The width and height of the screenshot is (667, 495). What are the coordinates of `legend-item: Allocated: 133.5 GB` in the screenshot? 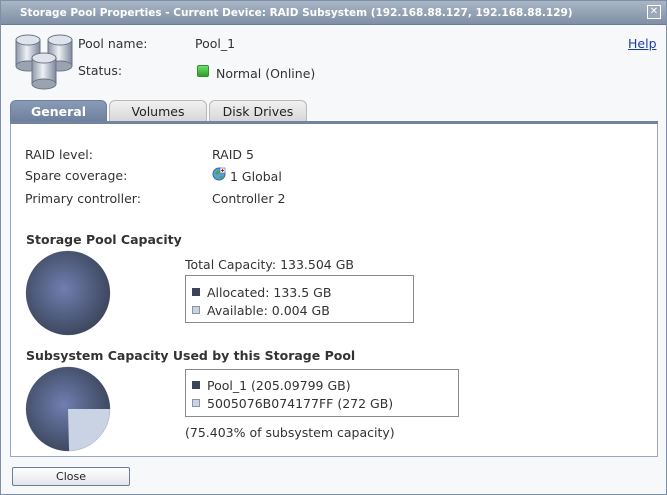 It's located at (261, 292).